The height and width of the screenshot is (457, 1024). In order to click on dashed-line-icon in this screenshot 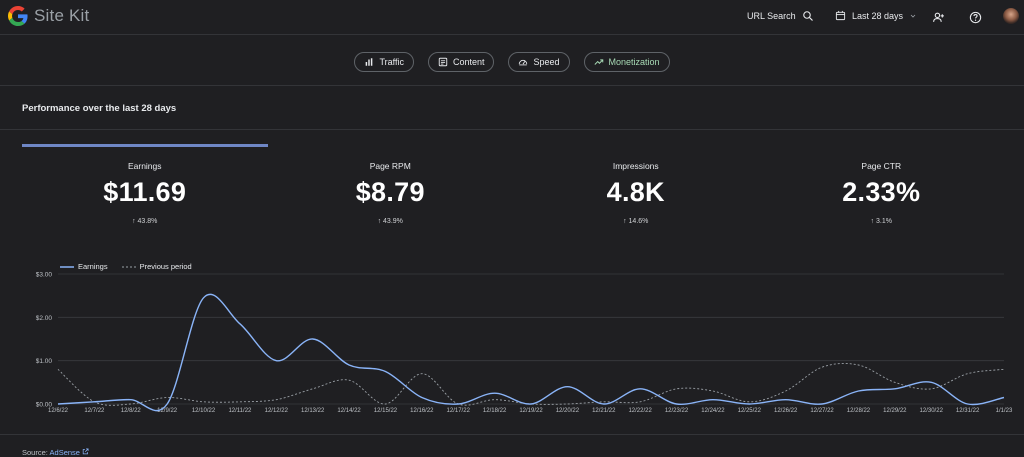, I will do `click(128, 266)`.